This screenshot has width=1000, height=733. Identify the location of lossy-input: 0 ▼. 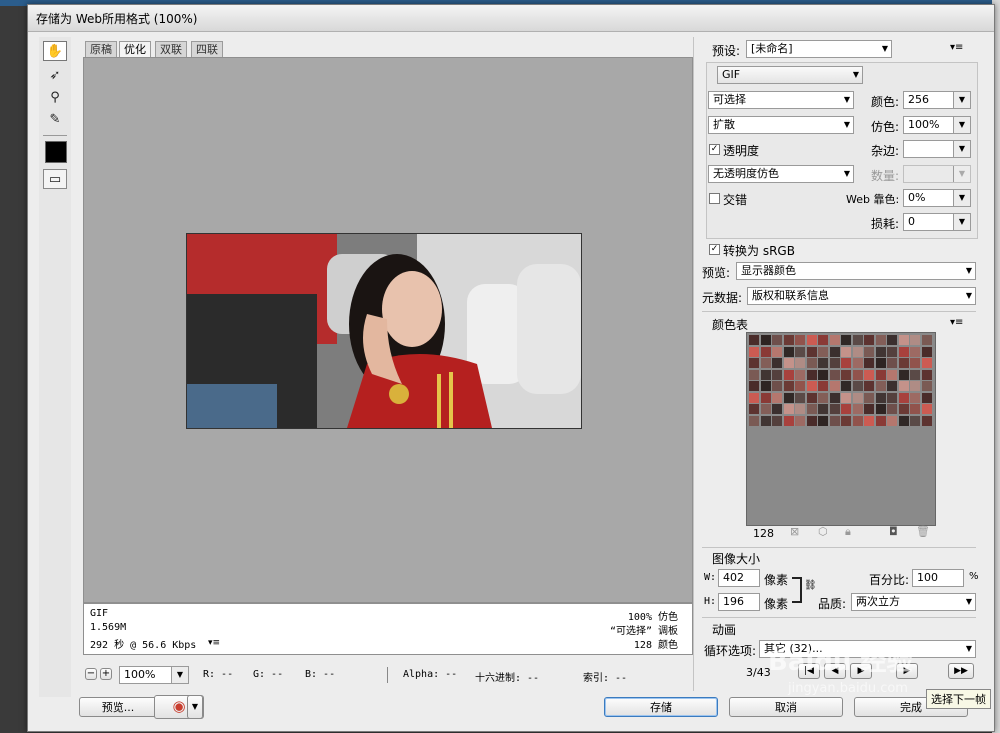
(937, 222).